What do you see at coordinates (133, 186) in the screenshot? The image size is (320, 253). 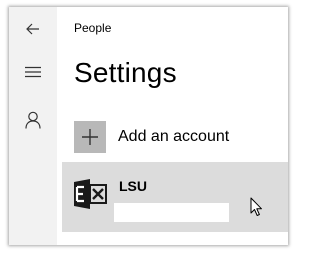 I see `account-name: LSU` at bounding box center [133, 186].